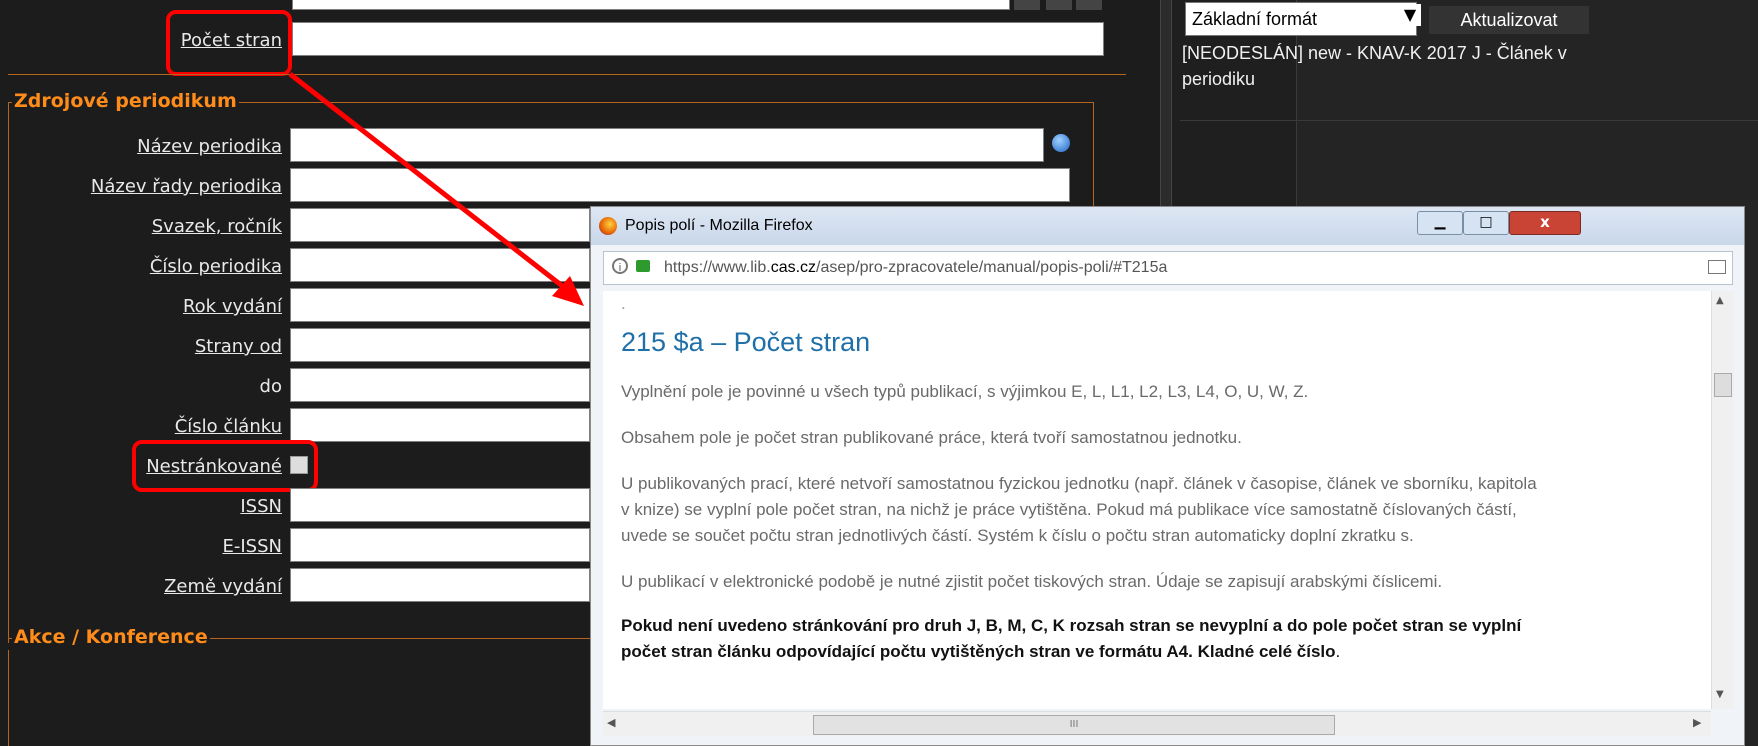 The height and width of the screenshot is (746, 1758). I want to click on minimize-icon: ▁, so click(1440, 222).